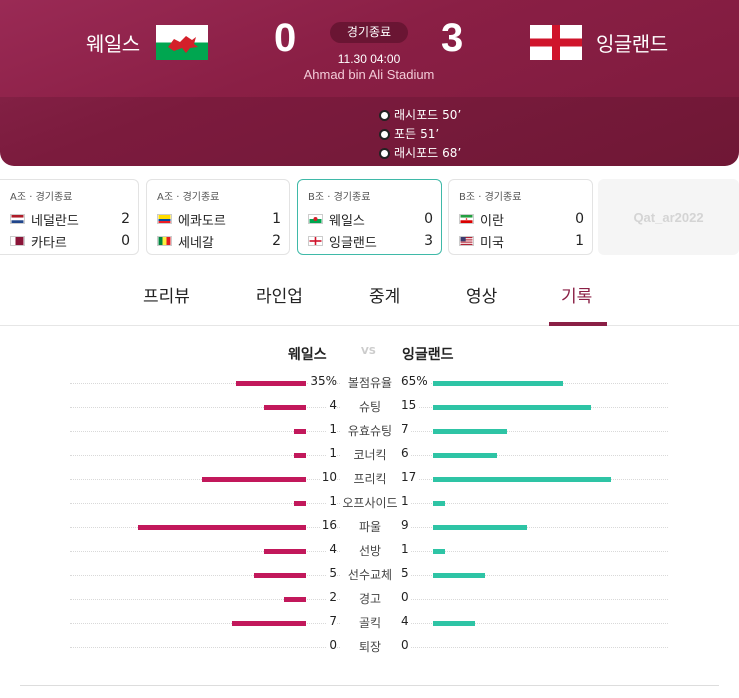 This screenshot has height=698, width=739. I want to click on goal-minute: 68’, so click(452, 153).